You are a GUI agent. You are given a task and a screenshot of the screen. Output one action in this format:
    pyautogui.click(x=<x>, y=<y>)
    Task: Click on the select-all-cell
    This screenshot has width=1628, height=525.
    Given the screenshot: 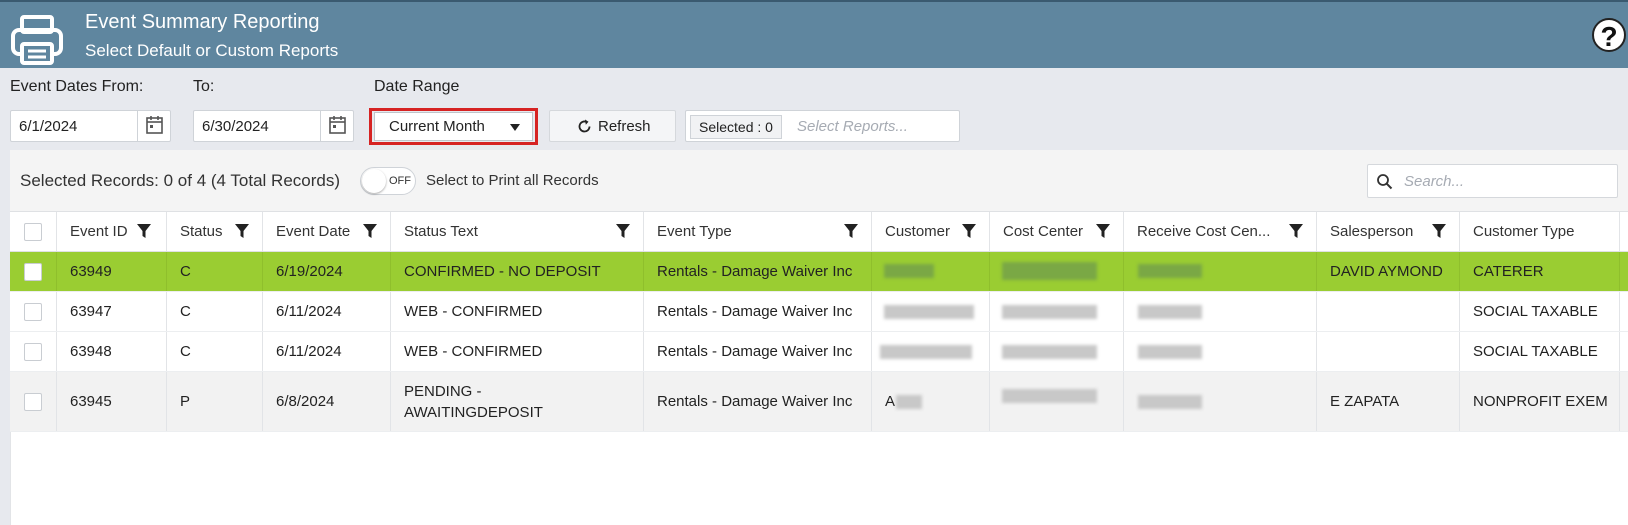 What is the action you would take?
    pyautogui.click(x=33, y=231)
    